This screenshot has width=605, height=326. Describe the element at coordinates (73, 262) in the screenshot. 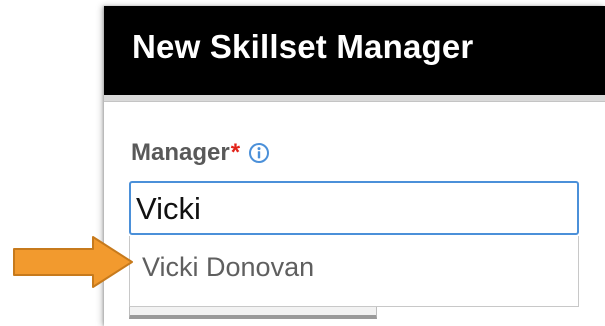

I see `right-arrow-icon` at that location.